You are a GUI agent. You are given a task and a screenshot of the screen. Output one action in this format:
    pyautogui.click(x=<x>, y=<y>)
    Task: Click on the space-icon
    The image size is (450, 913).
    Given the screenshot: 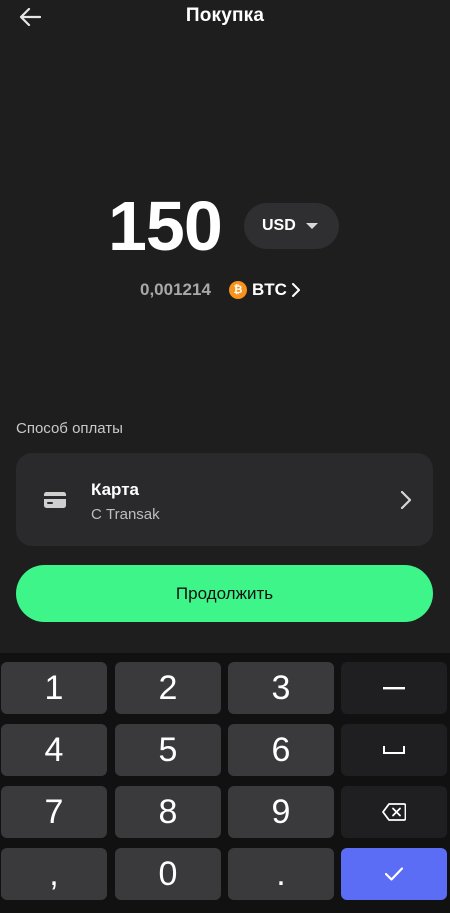 What is the action you would take?
    pyautogui.click(x=394, y=750)
    